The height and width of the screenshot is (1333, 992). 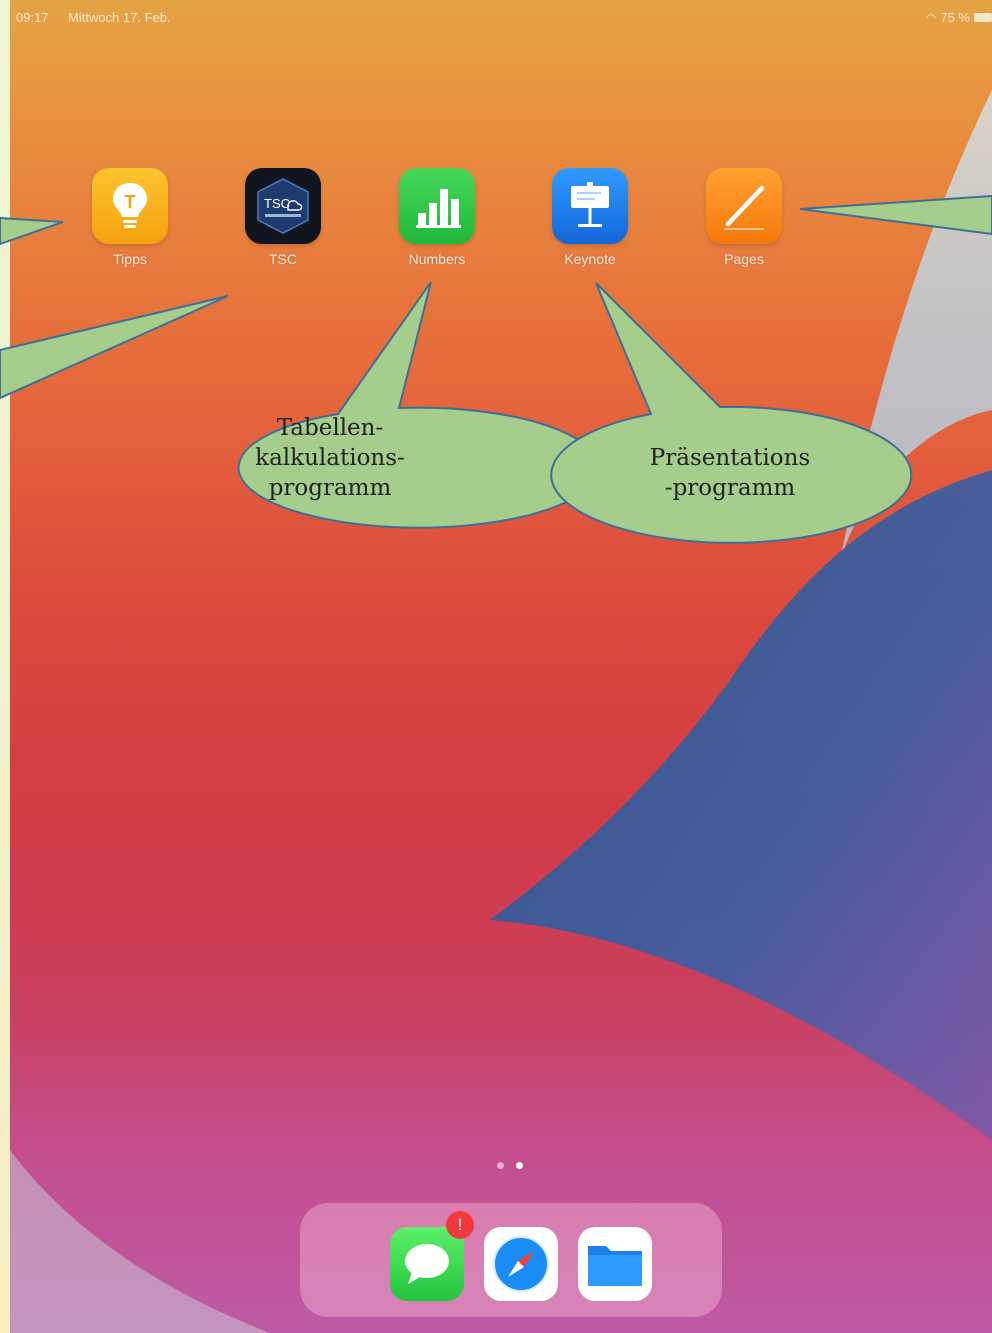 I want to click on callout-line: Präsentations, so click(x=730, y=458).